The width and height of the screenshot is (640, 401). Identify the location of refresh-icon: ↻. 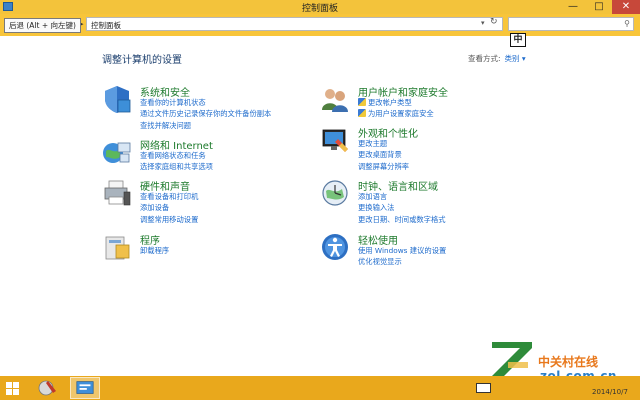
(494, 22).